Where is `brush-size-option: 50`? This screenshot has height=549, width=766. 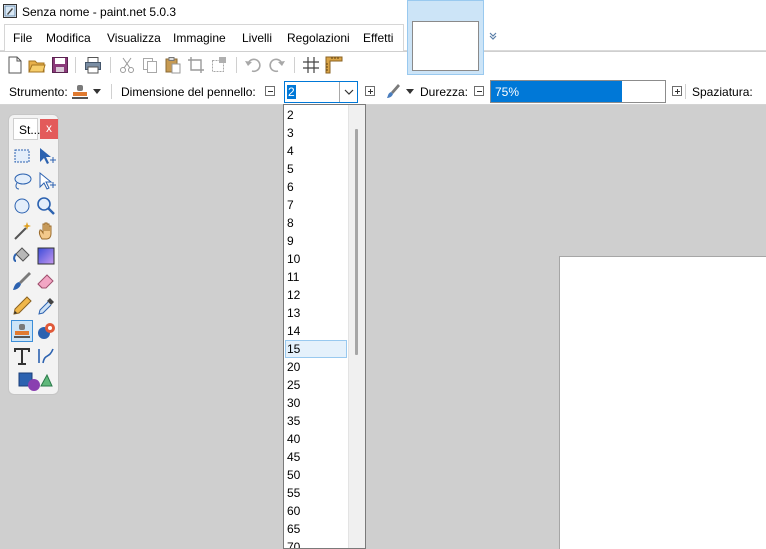
brush-size-option: 50 is located at coordinates (316, 475).